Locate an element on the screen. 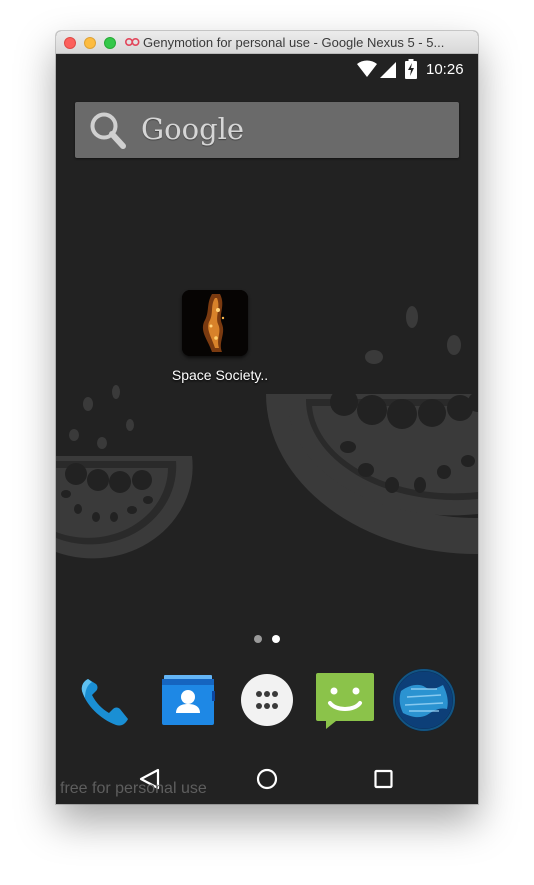 Image resolution: width=534 pixels, height=885 pixels. app-drawer-icon is located at coordinates (267, 700).